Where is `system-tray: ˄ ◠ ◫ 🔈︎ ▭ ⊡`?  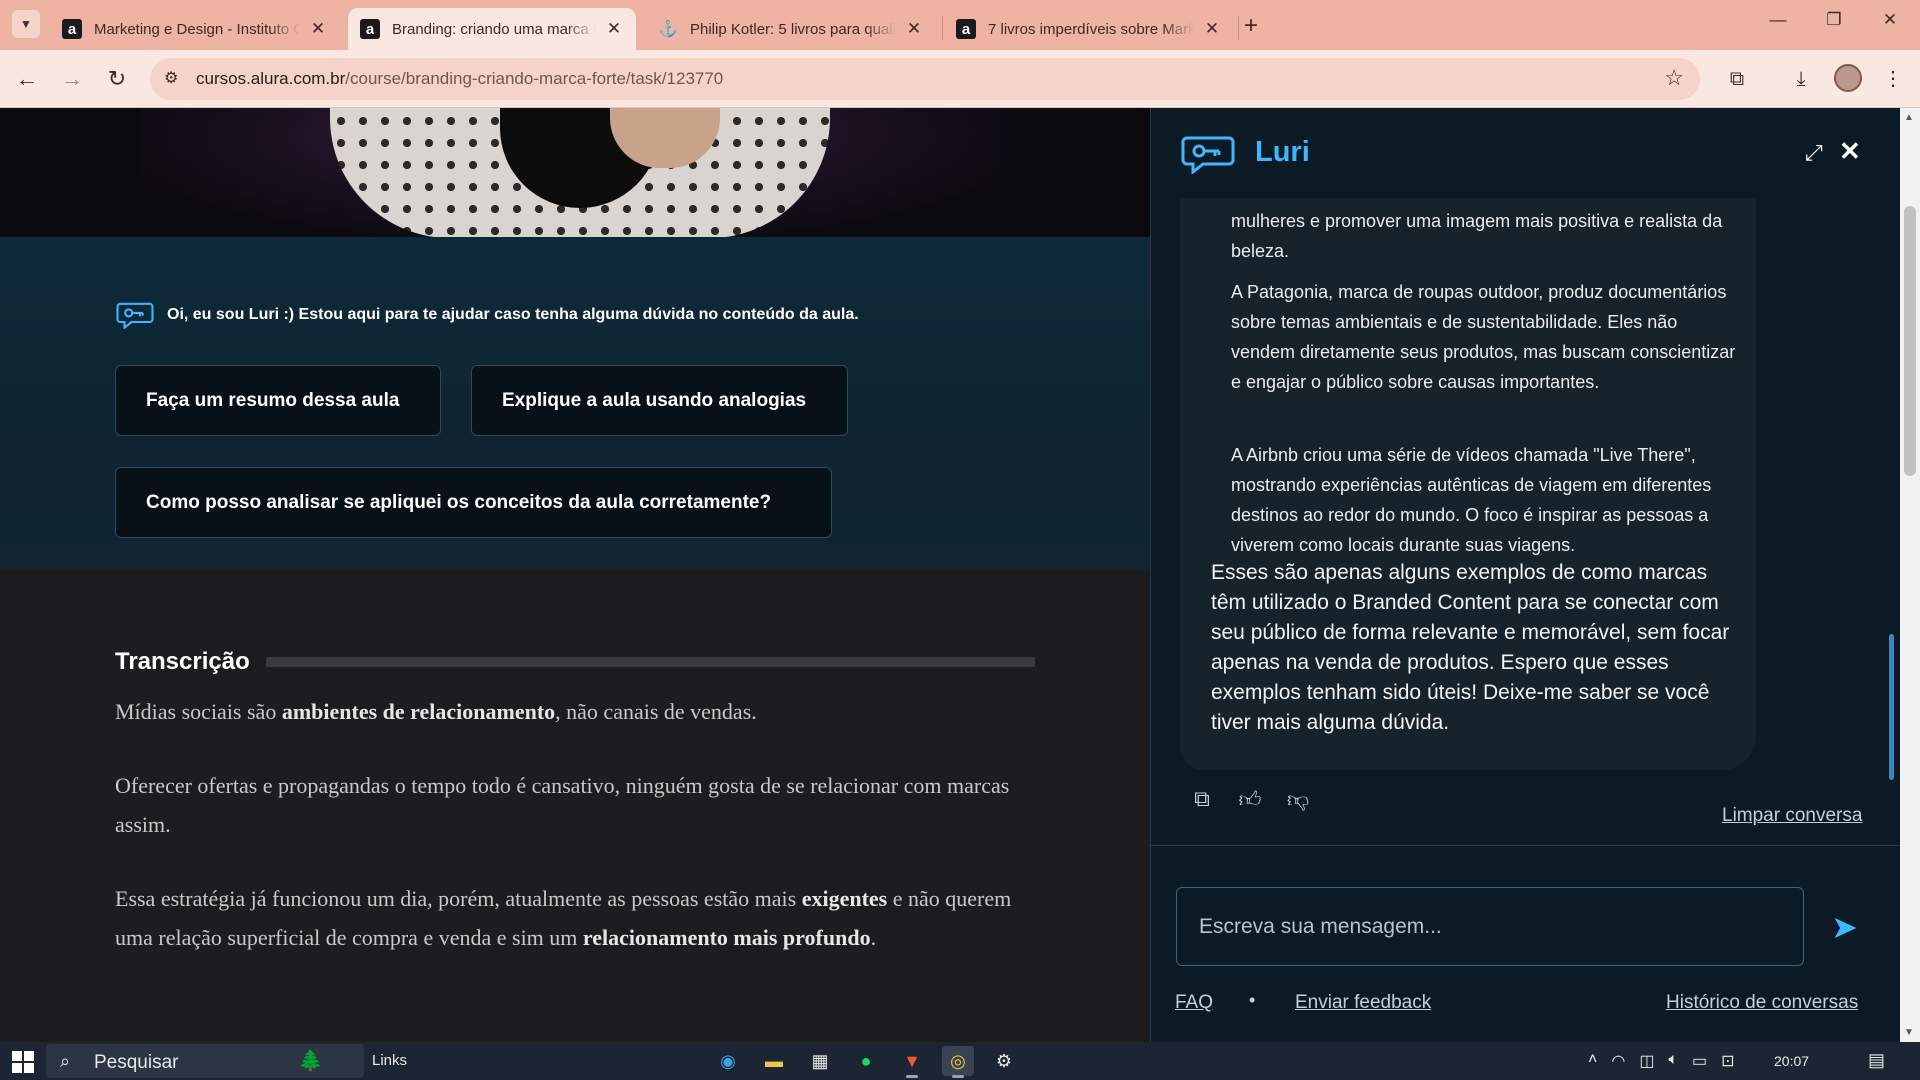 system-tray: ˄ ◠ ◫ 🔈︎ ▭ ⊡ is located at coordinates (1661, 1061).